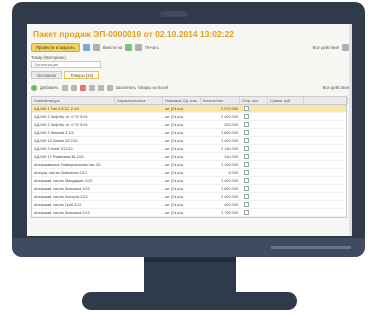 Image resolution: width=379 pixels, height=318 pixels. What do you see at coordinates (73, 100) in the screenshot?
I see `col-nomenclature: Номенклатура` at bounding box center [73, 100].